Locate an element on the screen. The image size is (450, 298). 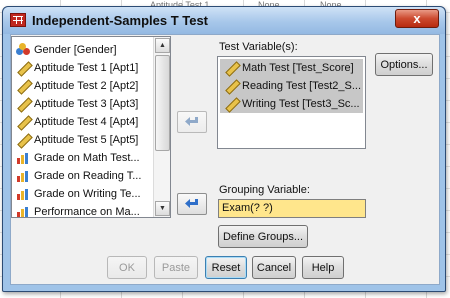
move-to-test-variables-button is located at coordinates (192, 122).